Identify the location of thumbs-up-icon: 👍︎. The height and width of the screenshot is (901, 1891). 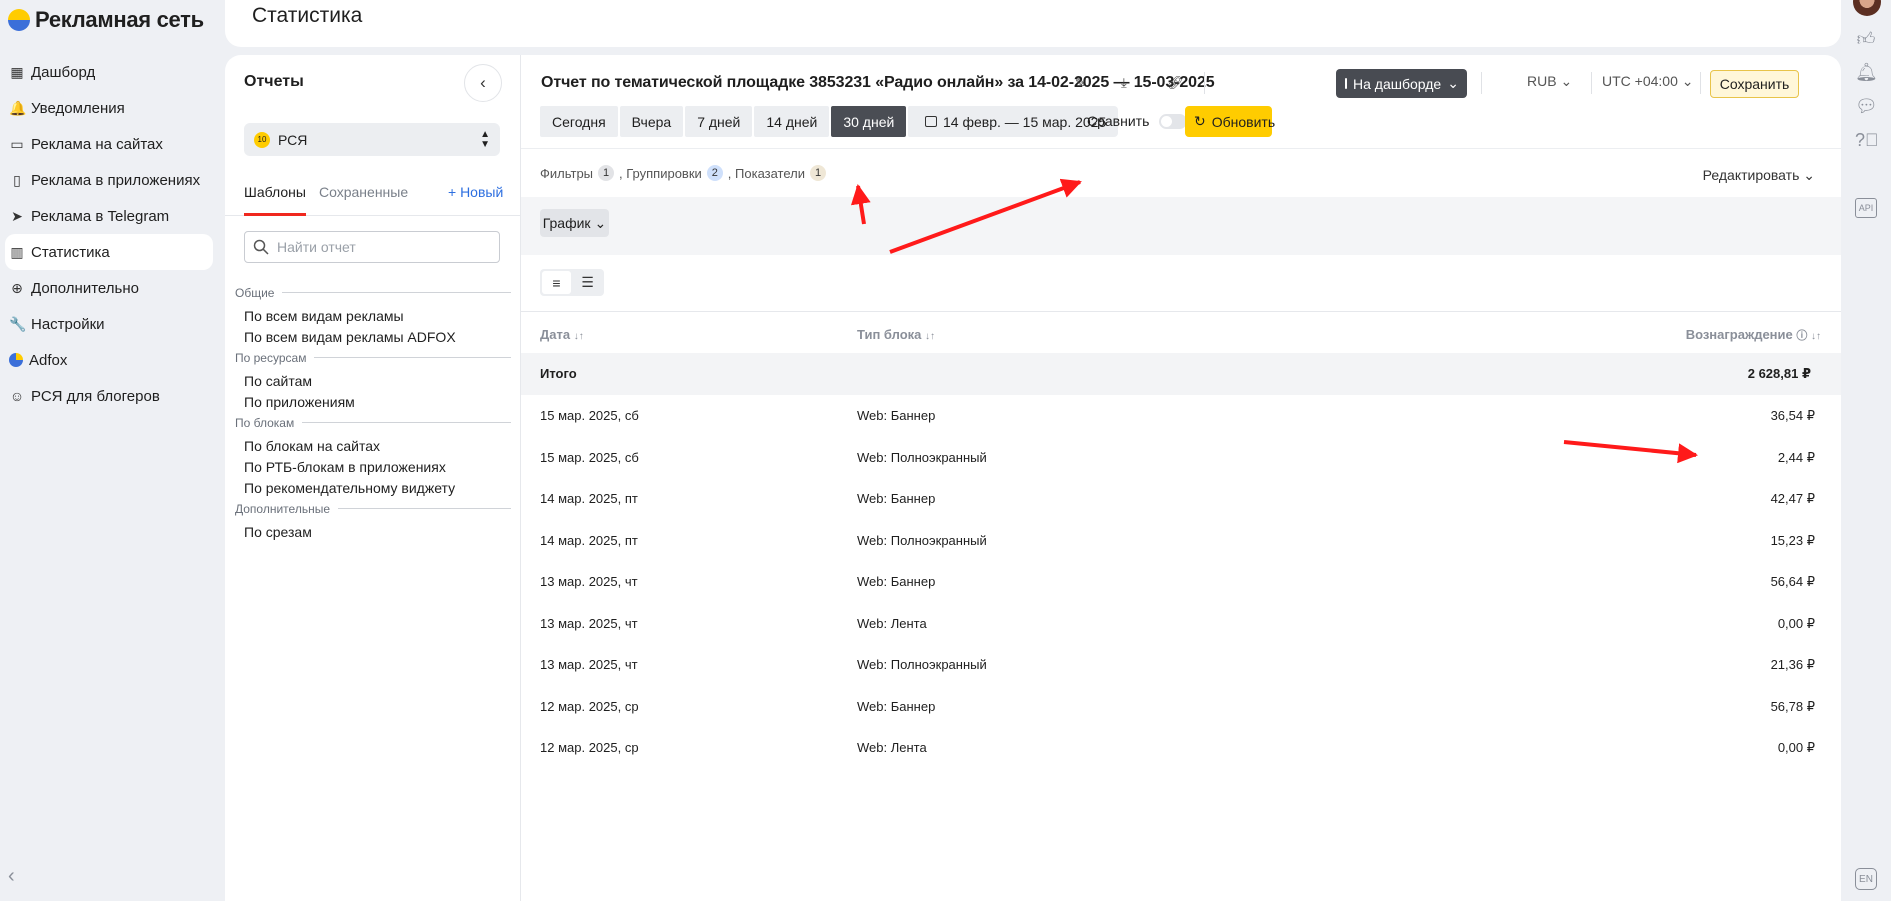
(1866, 39).